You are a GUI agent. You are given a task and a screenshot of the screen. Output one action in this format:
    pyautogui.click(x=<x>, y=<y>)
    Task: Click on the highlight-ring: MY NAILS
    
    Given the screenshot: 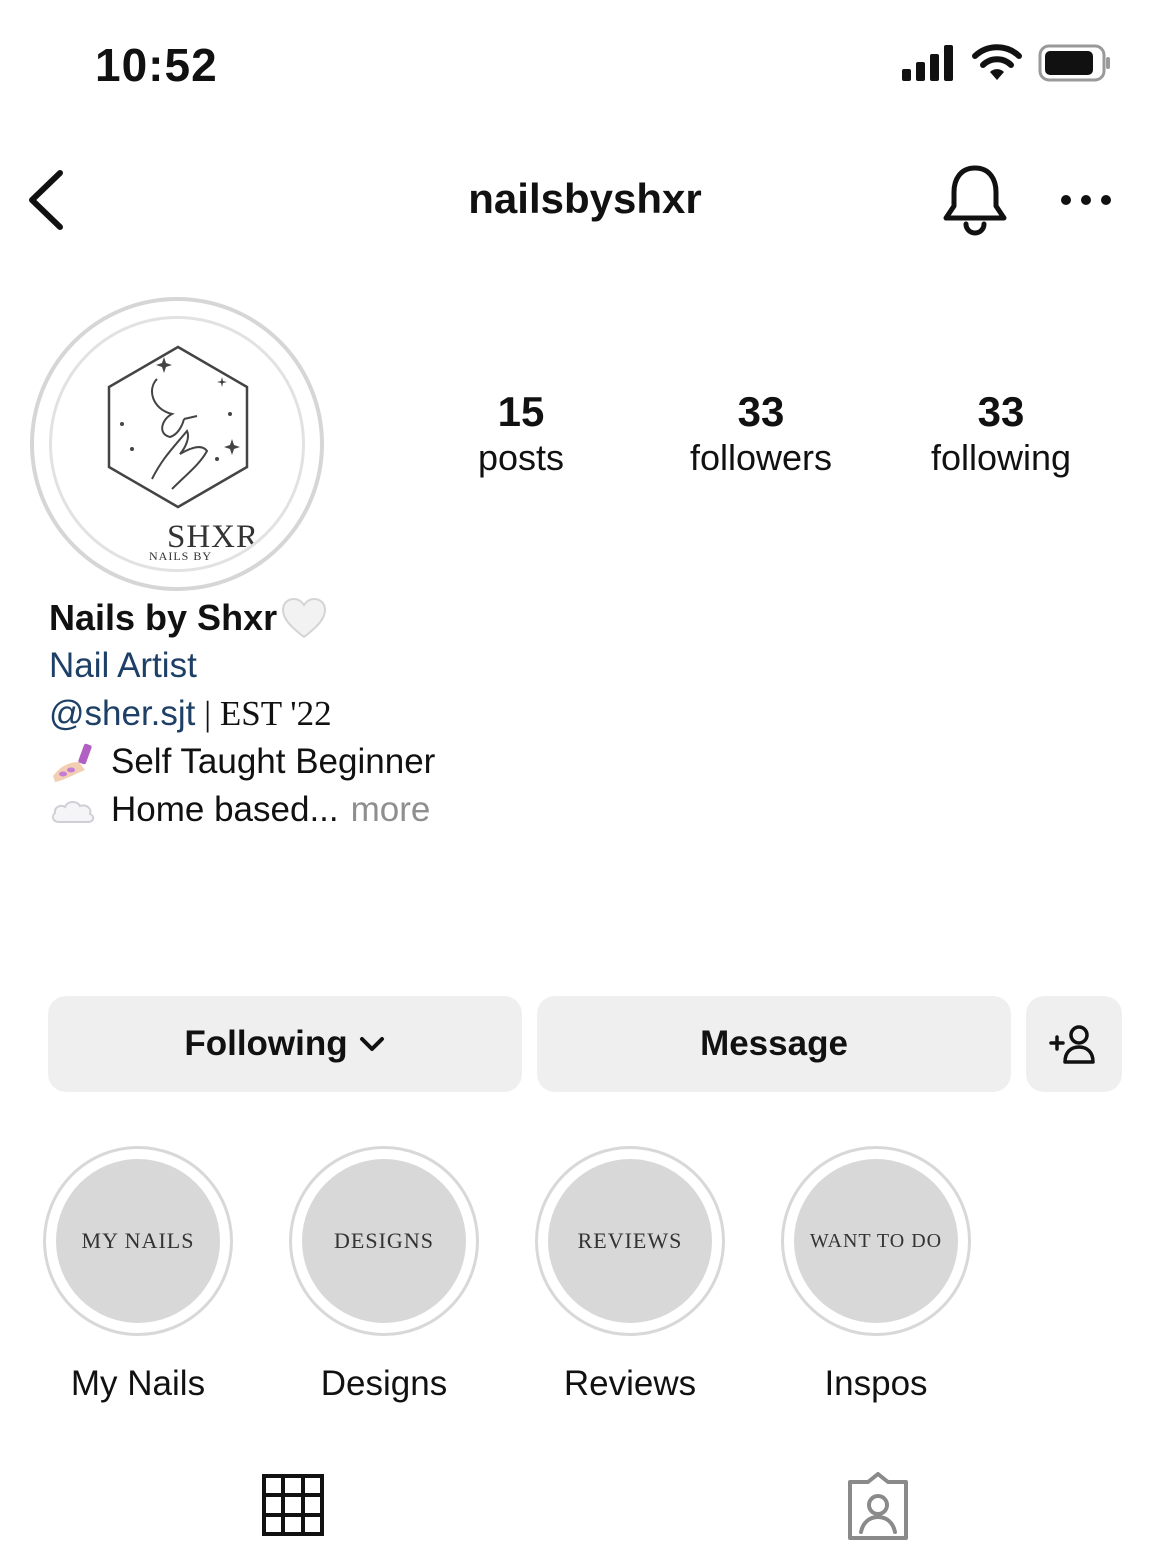 What is the action you would take?
    pyautogui.click(x=138, y=1241)
    